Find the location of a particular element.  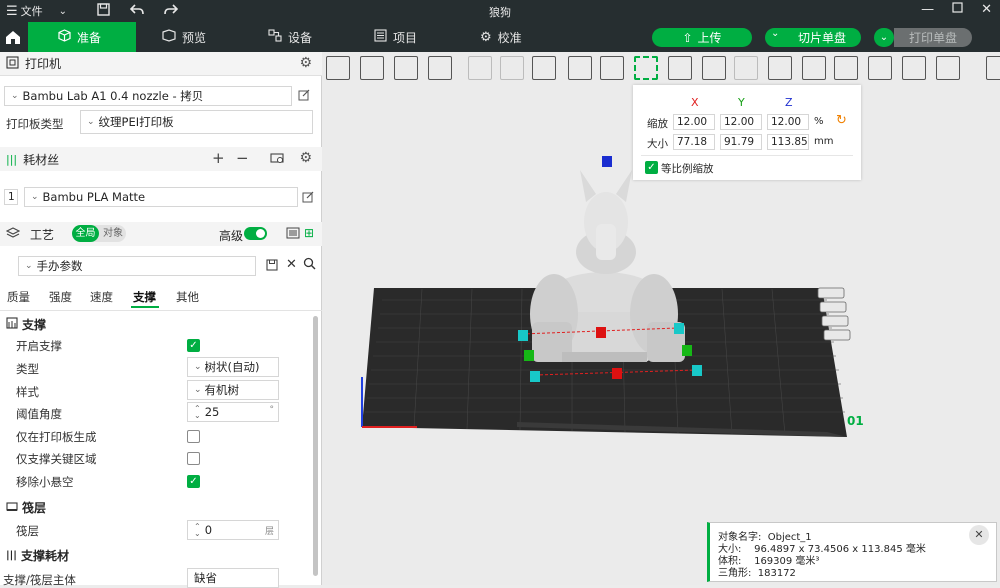

upload-button: ⇧ 上传 is located at coordinates (702, 37).